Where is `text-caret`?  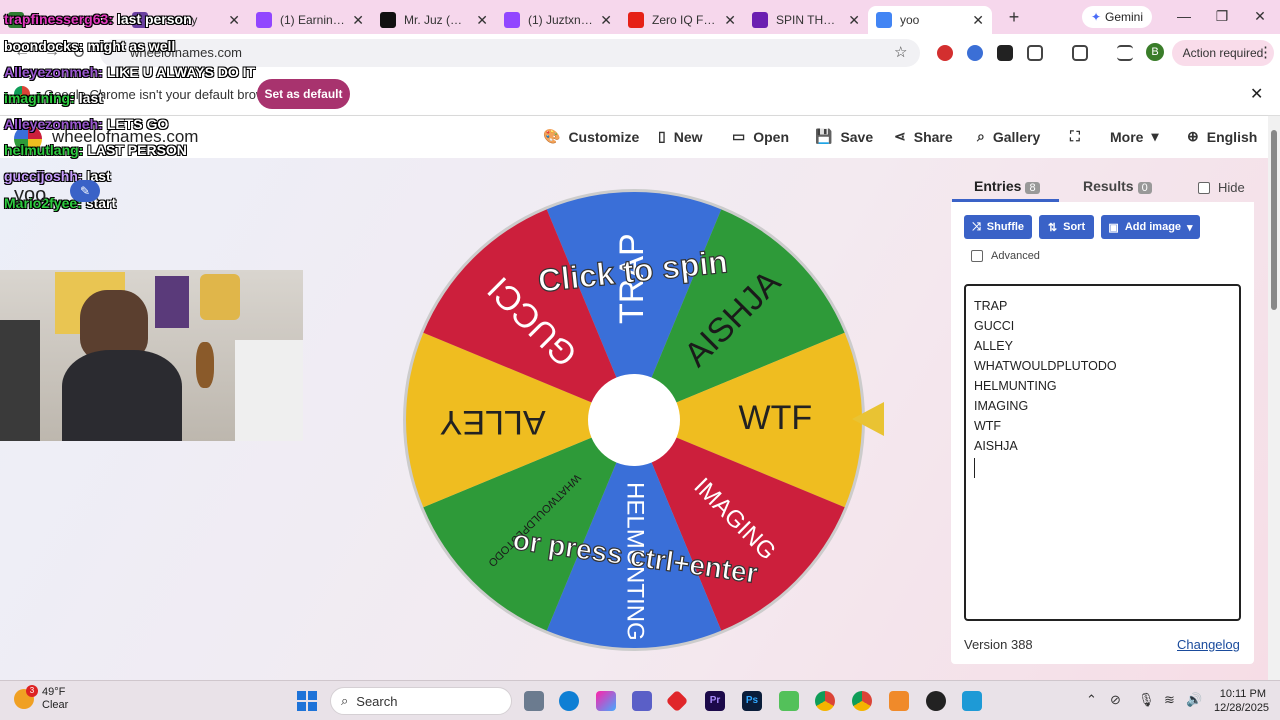 text-caret is located at coordinates (974, 468).